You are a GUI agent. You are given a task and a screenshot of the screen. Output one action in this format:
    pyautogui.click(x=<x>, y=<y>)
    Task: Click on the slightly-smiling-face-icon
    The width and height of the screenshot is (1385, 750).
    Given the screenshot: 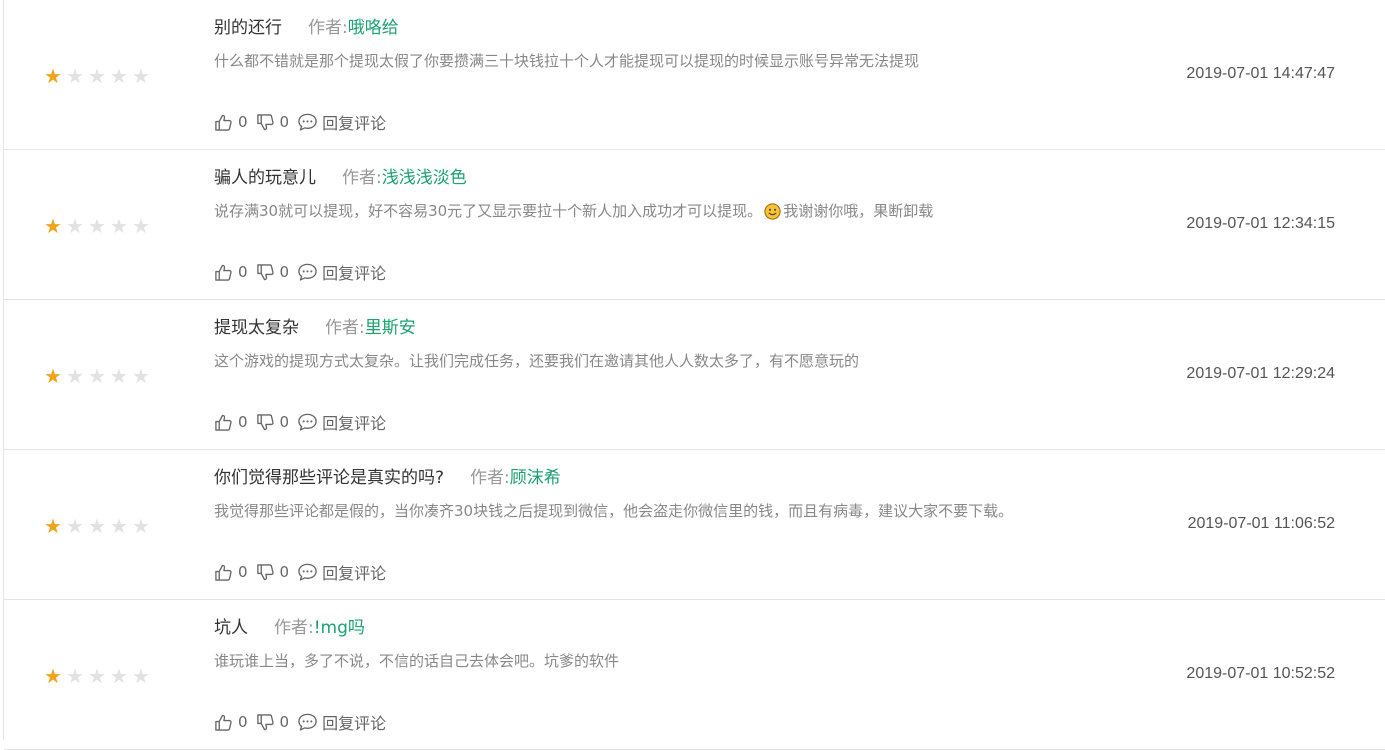 What is the action you would take?
    pyautogui.click(x=772, y=211)
    